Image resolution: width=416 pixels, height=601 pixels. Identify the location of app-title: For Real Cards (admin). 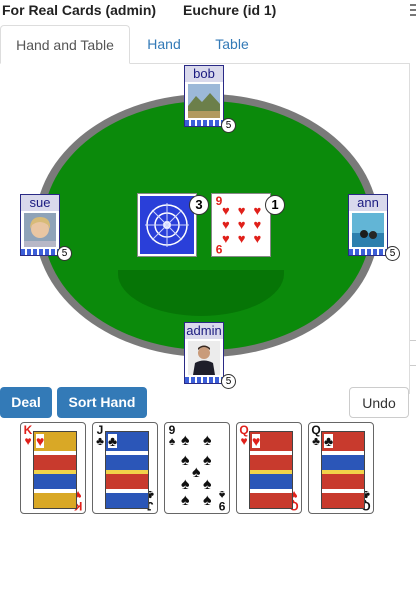
(79, 10).